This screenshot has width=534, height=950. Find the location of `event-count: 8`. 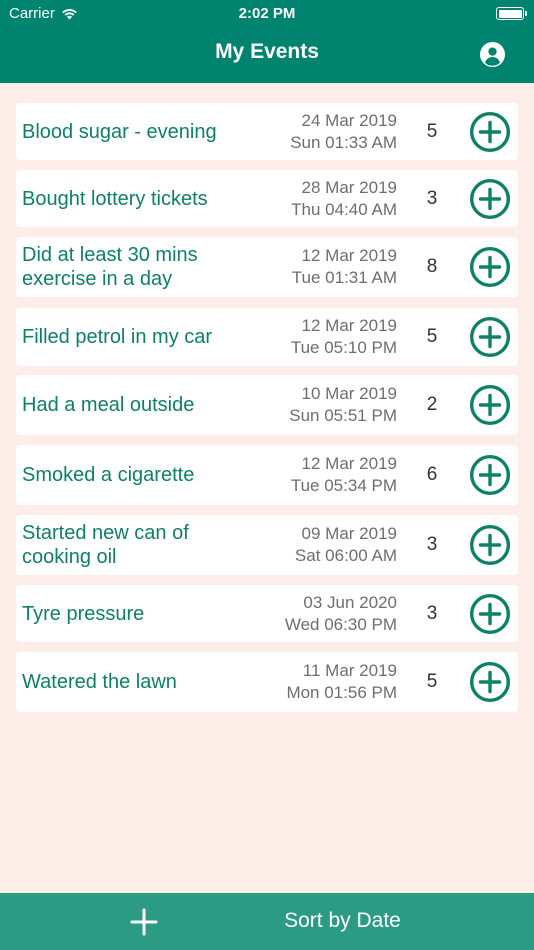

event-count: 8 is located at coordinates (432, 266).